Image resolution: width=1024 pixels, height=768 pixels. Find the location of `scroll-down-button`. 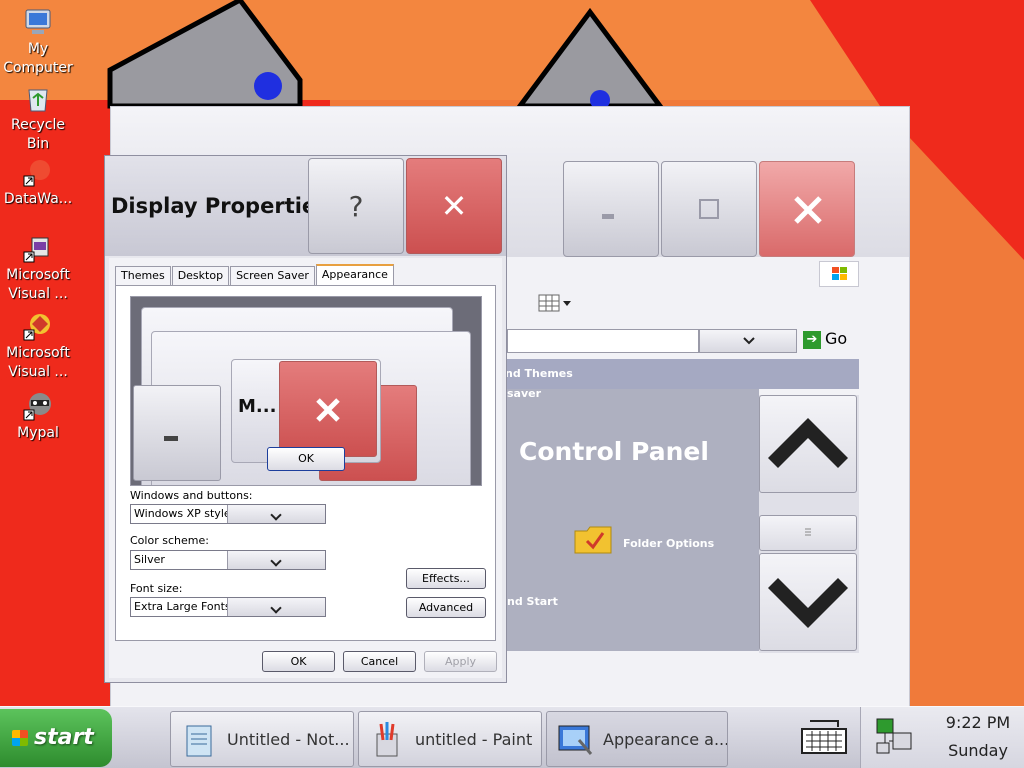

scroll-down-button is located at coordinates (808, 602).